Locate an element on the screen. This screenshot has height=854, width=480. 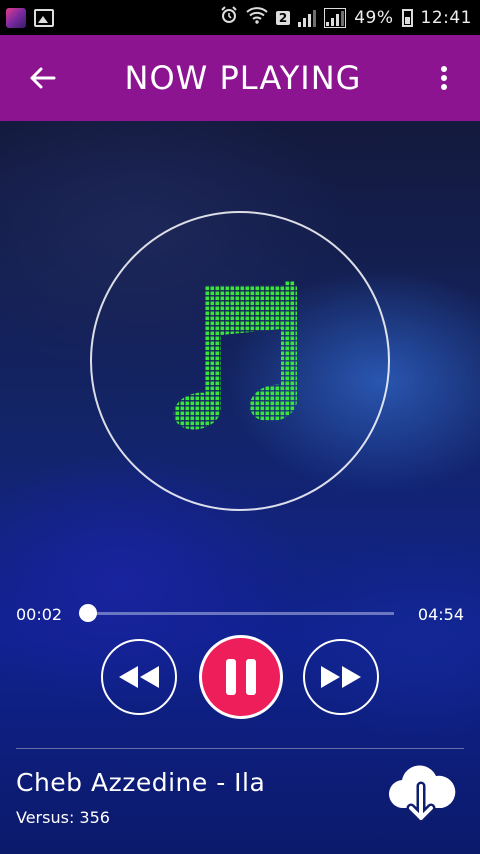
back-button is located at coordinates (42, 78).